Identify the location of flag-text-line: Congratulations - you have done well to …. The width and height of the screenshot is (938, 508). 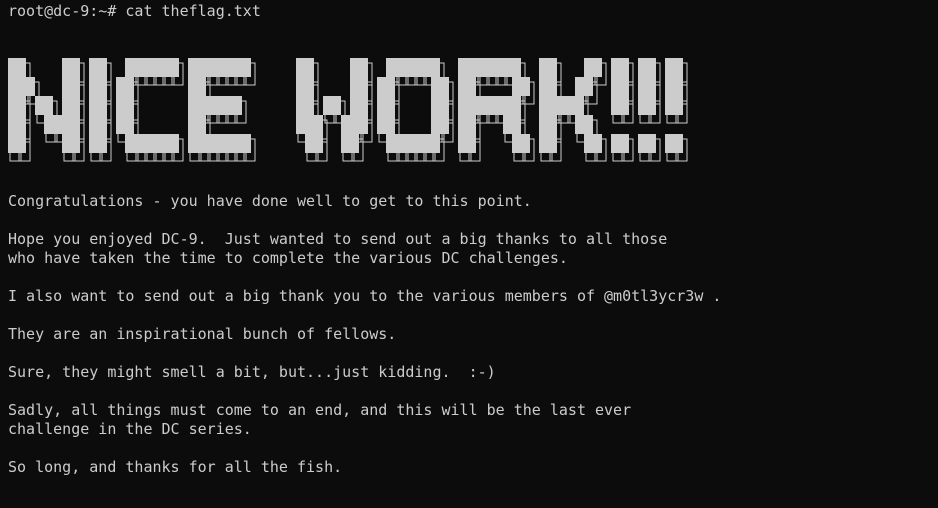
(270, 201).